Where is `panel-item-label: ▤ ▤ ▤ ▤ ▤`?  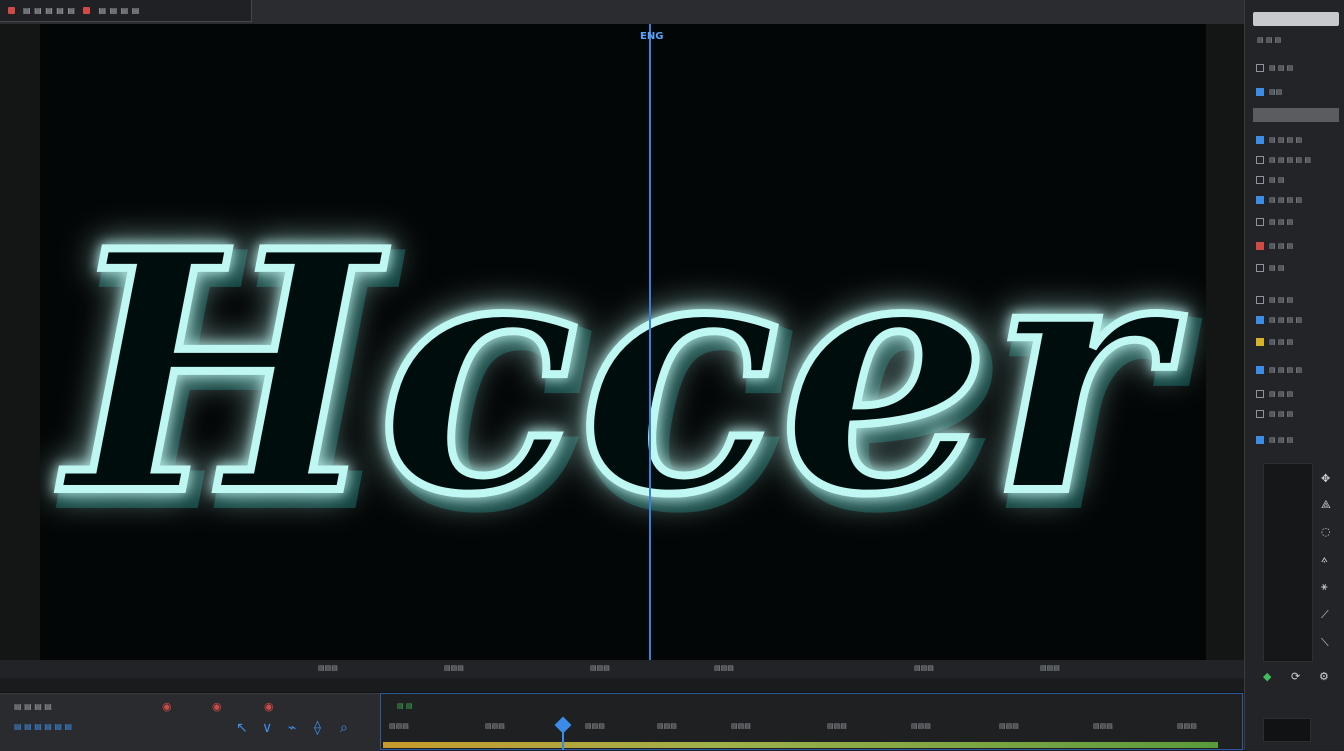
panel-item-label: ▤ ▤ ▤ ▤ ▤ is located at coordinates (1290, 160).